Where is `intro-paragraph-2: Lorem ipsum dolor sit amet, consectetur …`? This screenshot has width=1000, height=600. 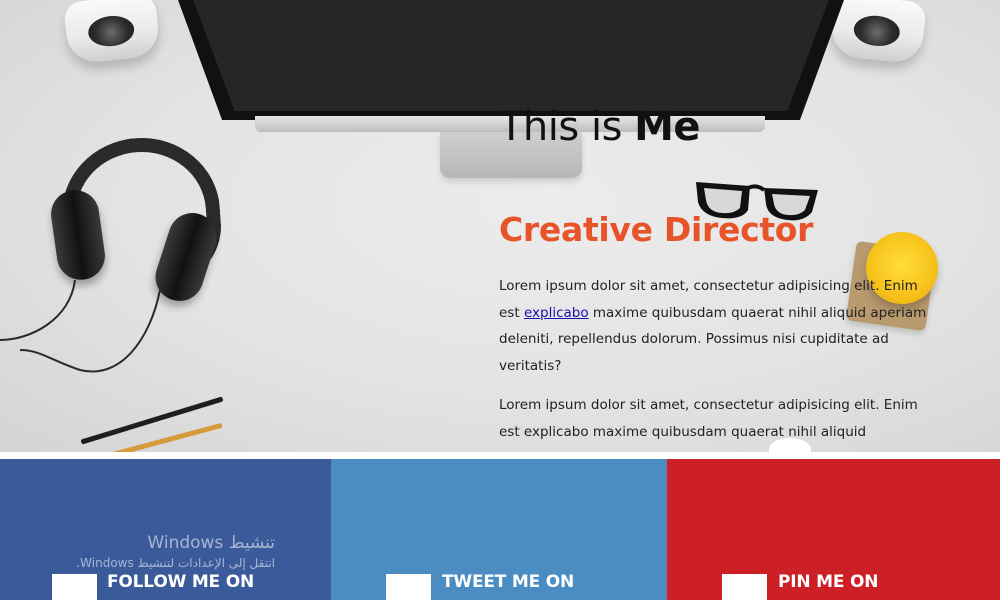 intro-paragraph-2: Lorem ipsum dolor sit amet, consectetur … is located at coordinates (708, 418).